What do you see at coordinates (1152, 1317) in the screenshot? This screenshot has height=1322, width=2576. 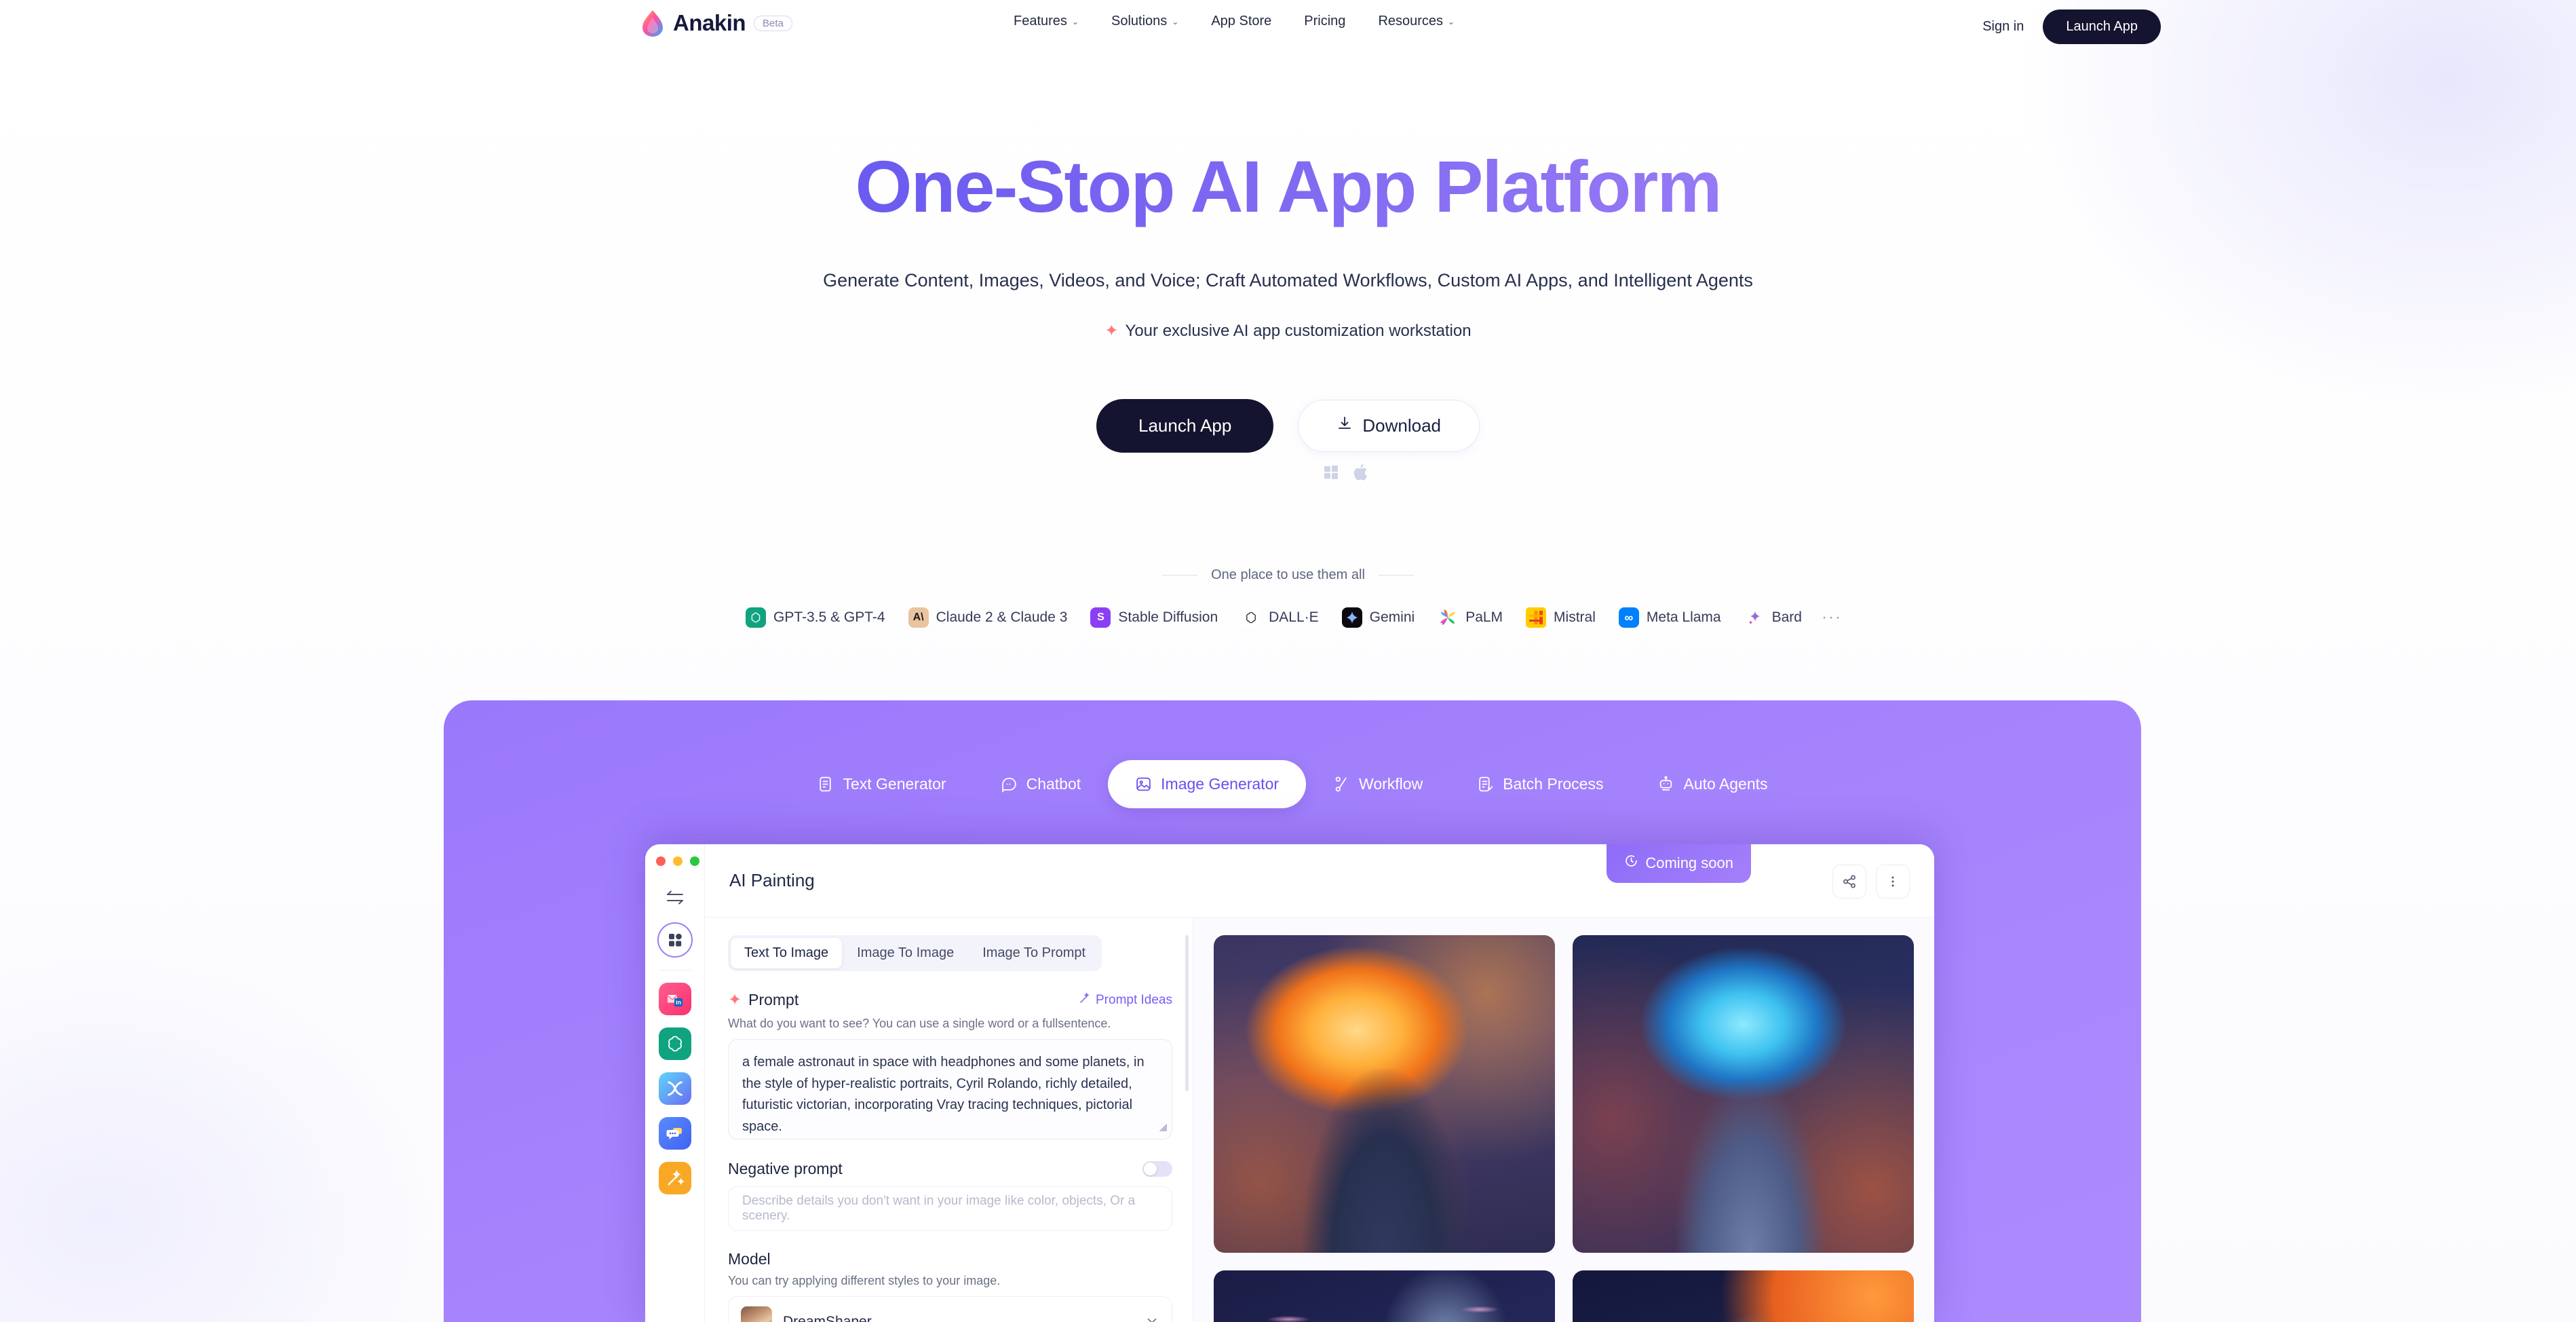 I see `chevron-down-icon` at bounding box center [1152, 1317].